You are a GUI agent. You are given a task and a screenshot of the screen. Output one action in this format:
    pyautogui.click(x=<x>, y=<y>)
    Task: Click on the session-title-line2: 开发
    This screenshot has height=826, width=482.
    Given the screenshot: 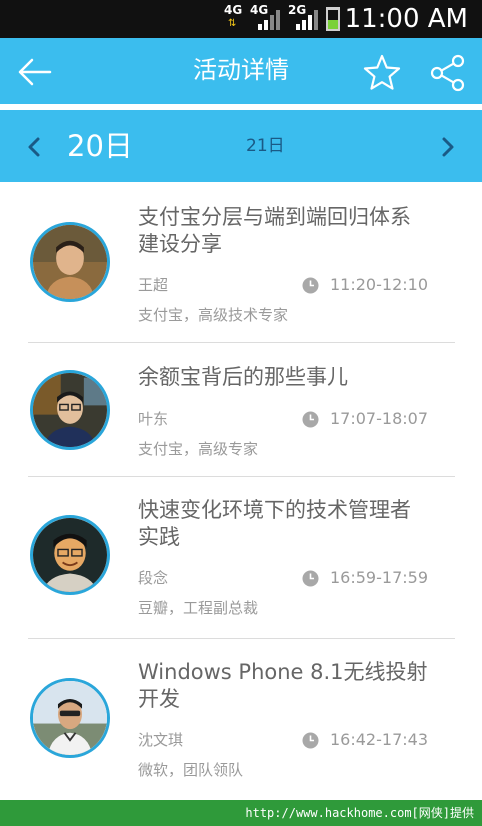 What is the action you would take?
    pyautogui.click(x=159, y=699)
    